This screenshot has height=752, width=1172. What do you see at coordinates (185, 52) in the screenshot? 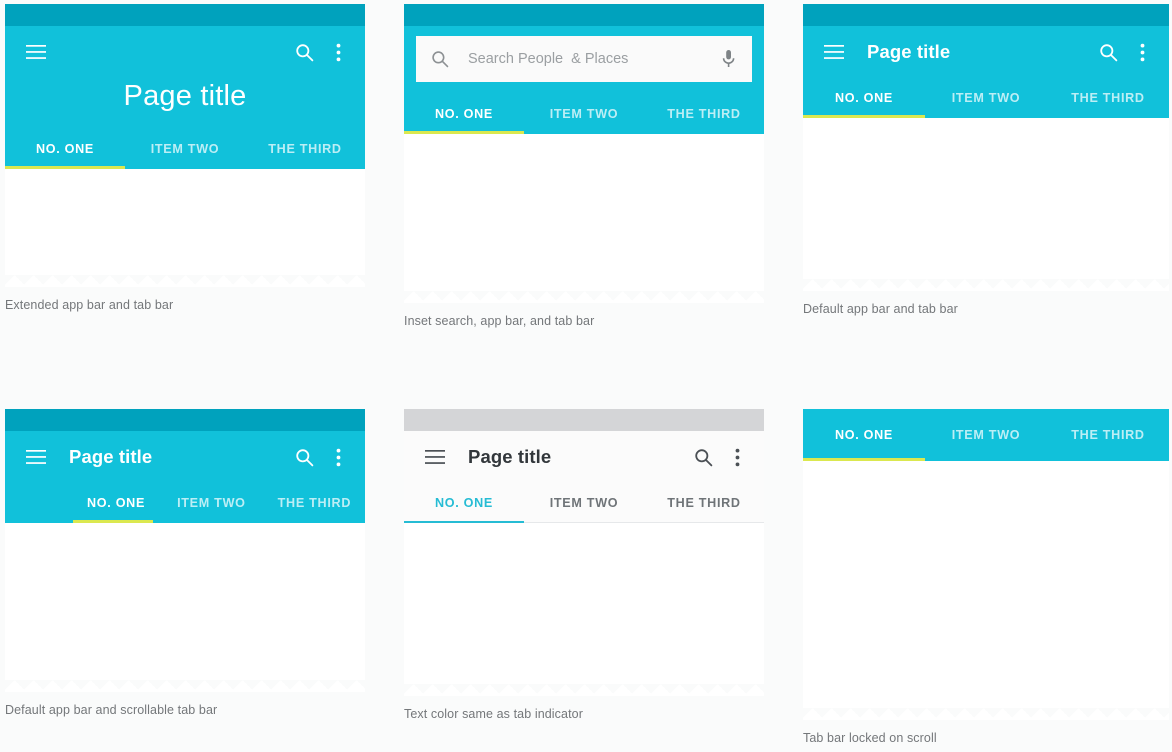
I see `app-bar-top-row` at bounding box center [185, 52].